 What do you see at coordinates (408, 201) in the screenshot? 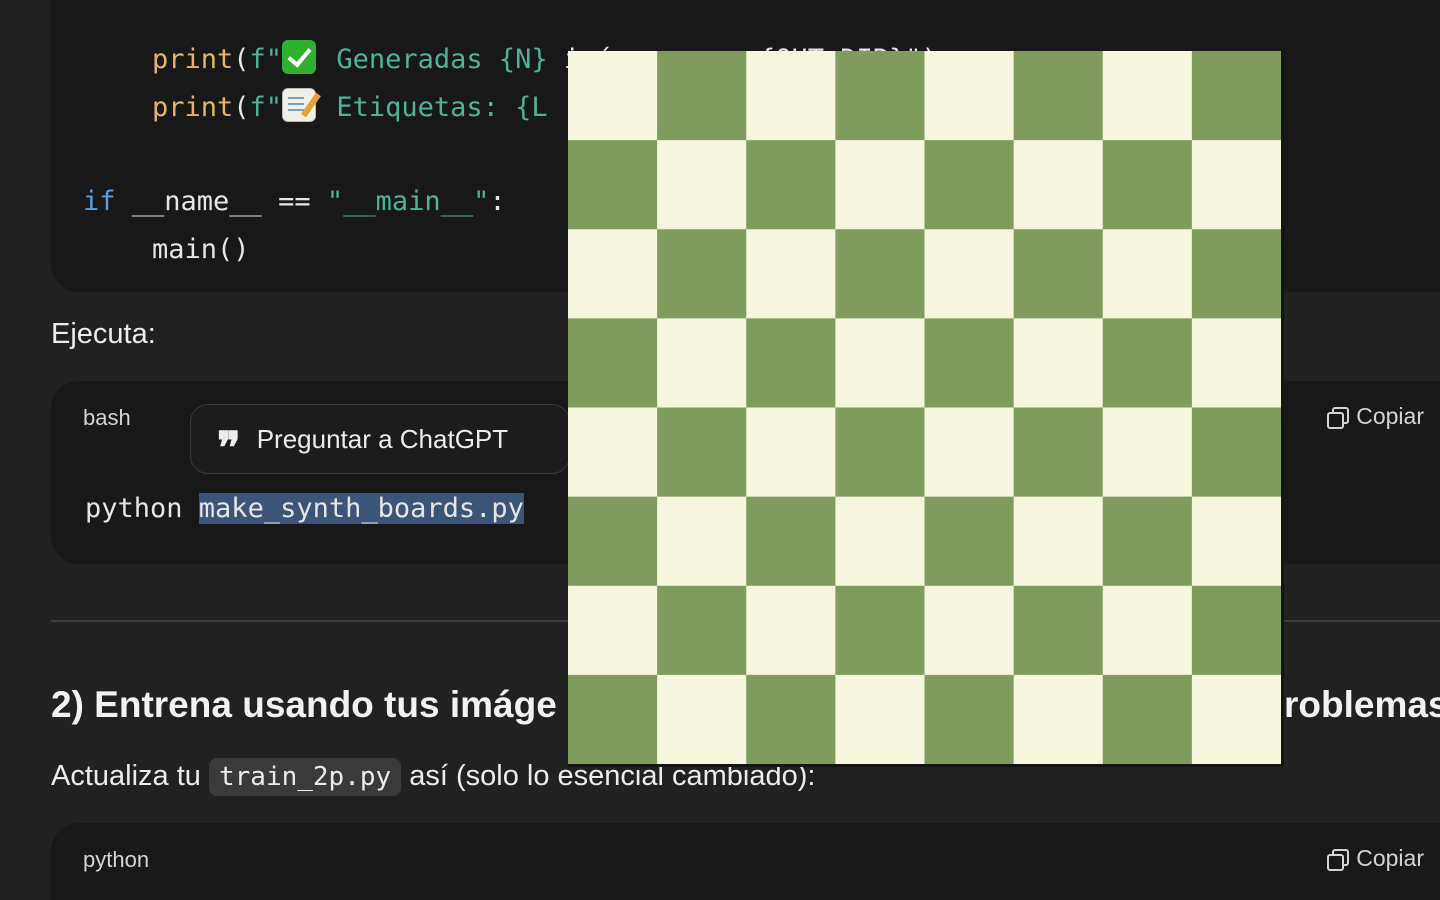
I see `code-token-string: "__main__"` at bounding box center [408, 201].